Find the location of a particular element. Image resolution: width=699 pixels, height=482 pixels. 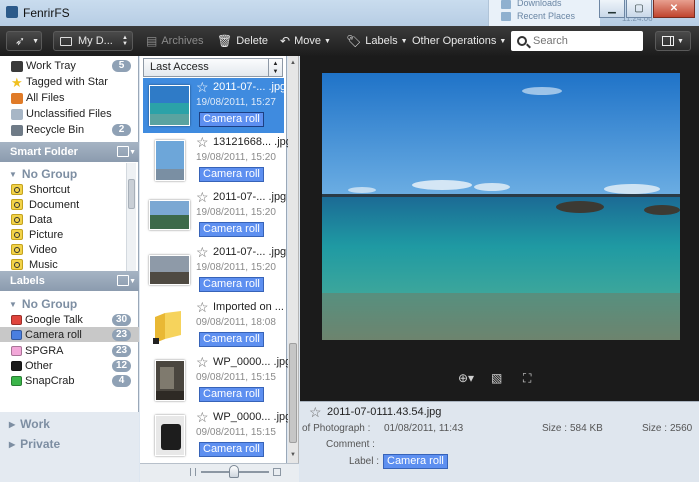

fullscreen-button: ⛶ is located at coordinates (527, 379).